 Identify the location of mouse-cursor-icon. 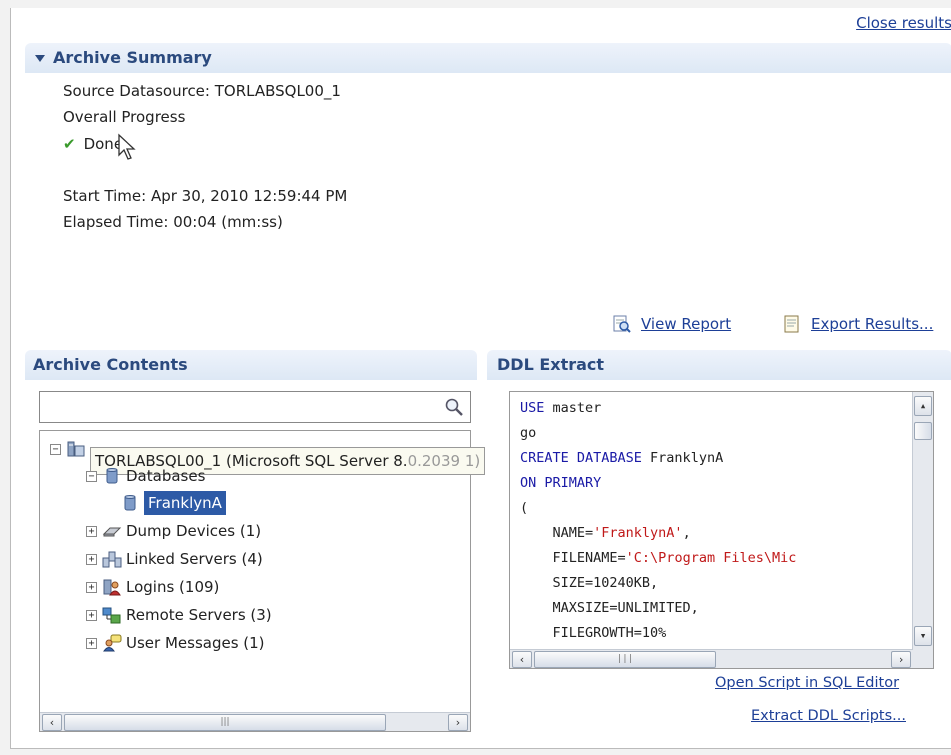
(127, 146).